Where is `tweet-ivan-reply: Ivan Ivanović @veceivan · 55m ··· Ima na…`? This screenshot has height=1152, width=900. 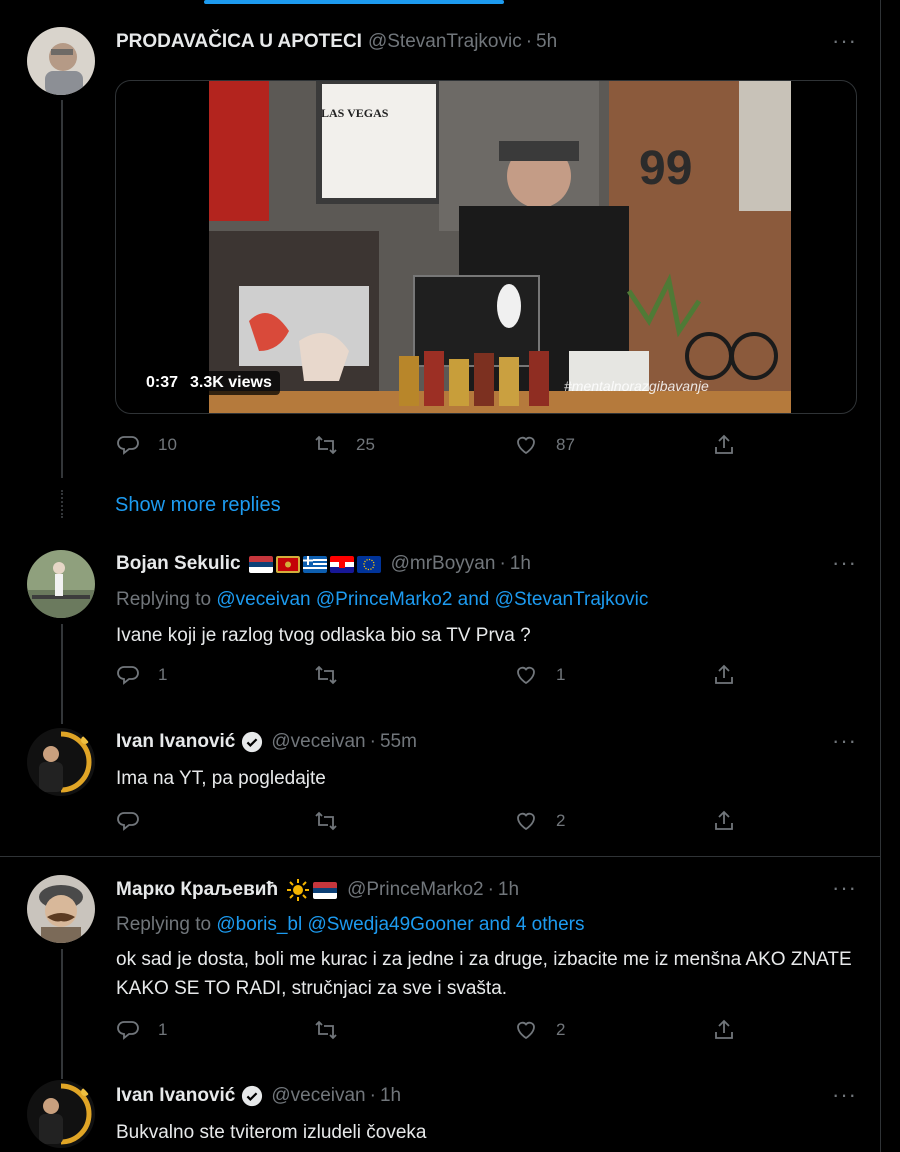 tweet-ivan-reply: Ivan Ivanović @veceivan · 55m ··· Ima na… is located at coordinates (440, 782).